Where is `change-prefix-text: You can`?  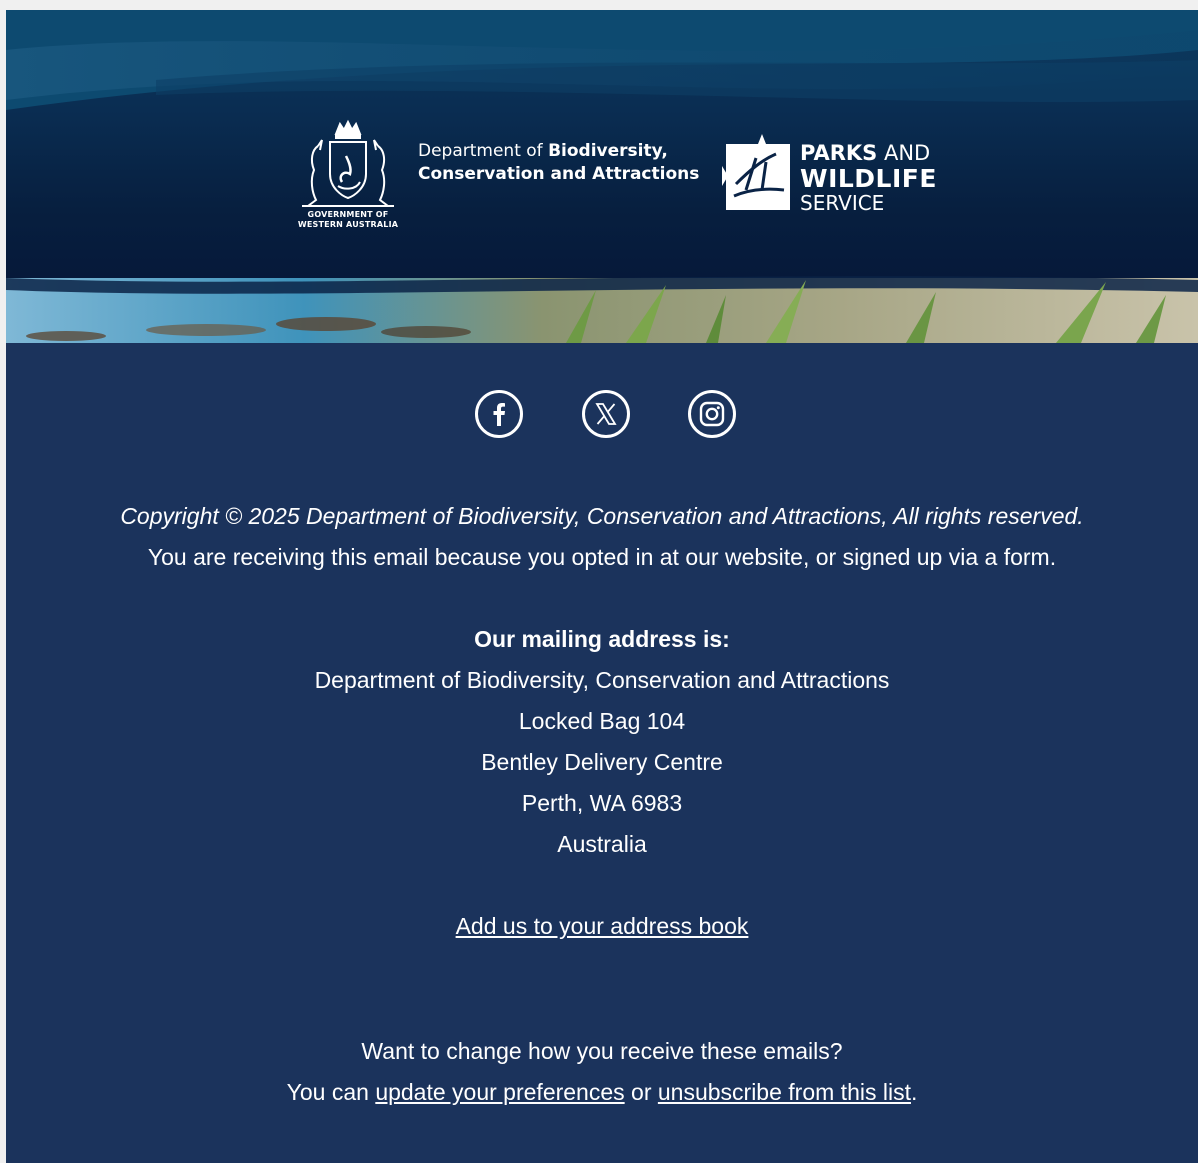
change-prefix-text: You can is located at coordinates (331, 1092).